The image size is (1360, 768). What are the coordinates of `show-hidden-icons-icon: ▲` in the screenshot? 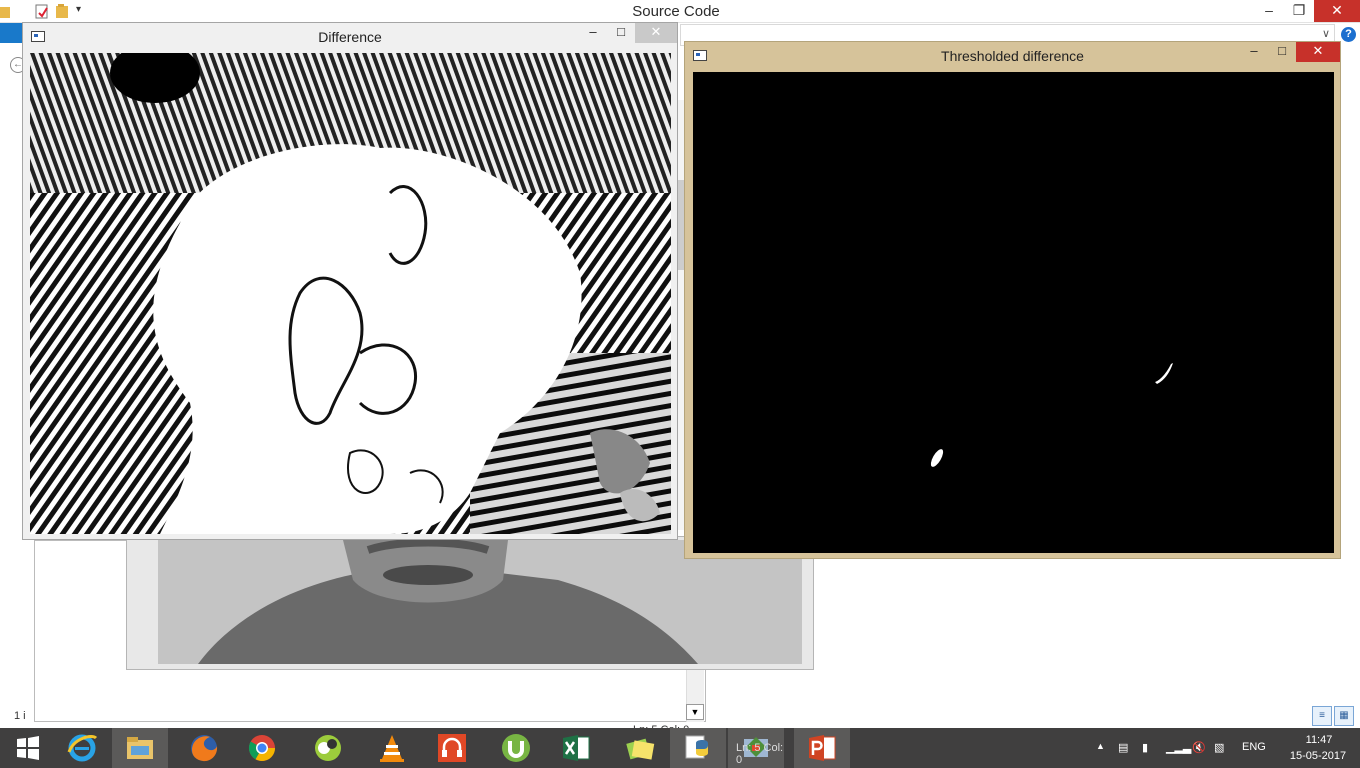 It's located at (1100, 746).